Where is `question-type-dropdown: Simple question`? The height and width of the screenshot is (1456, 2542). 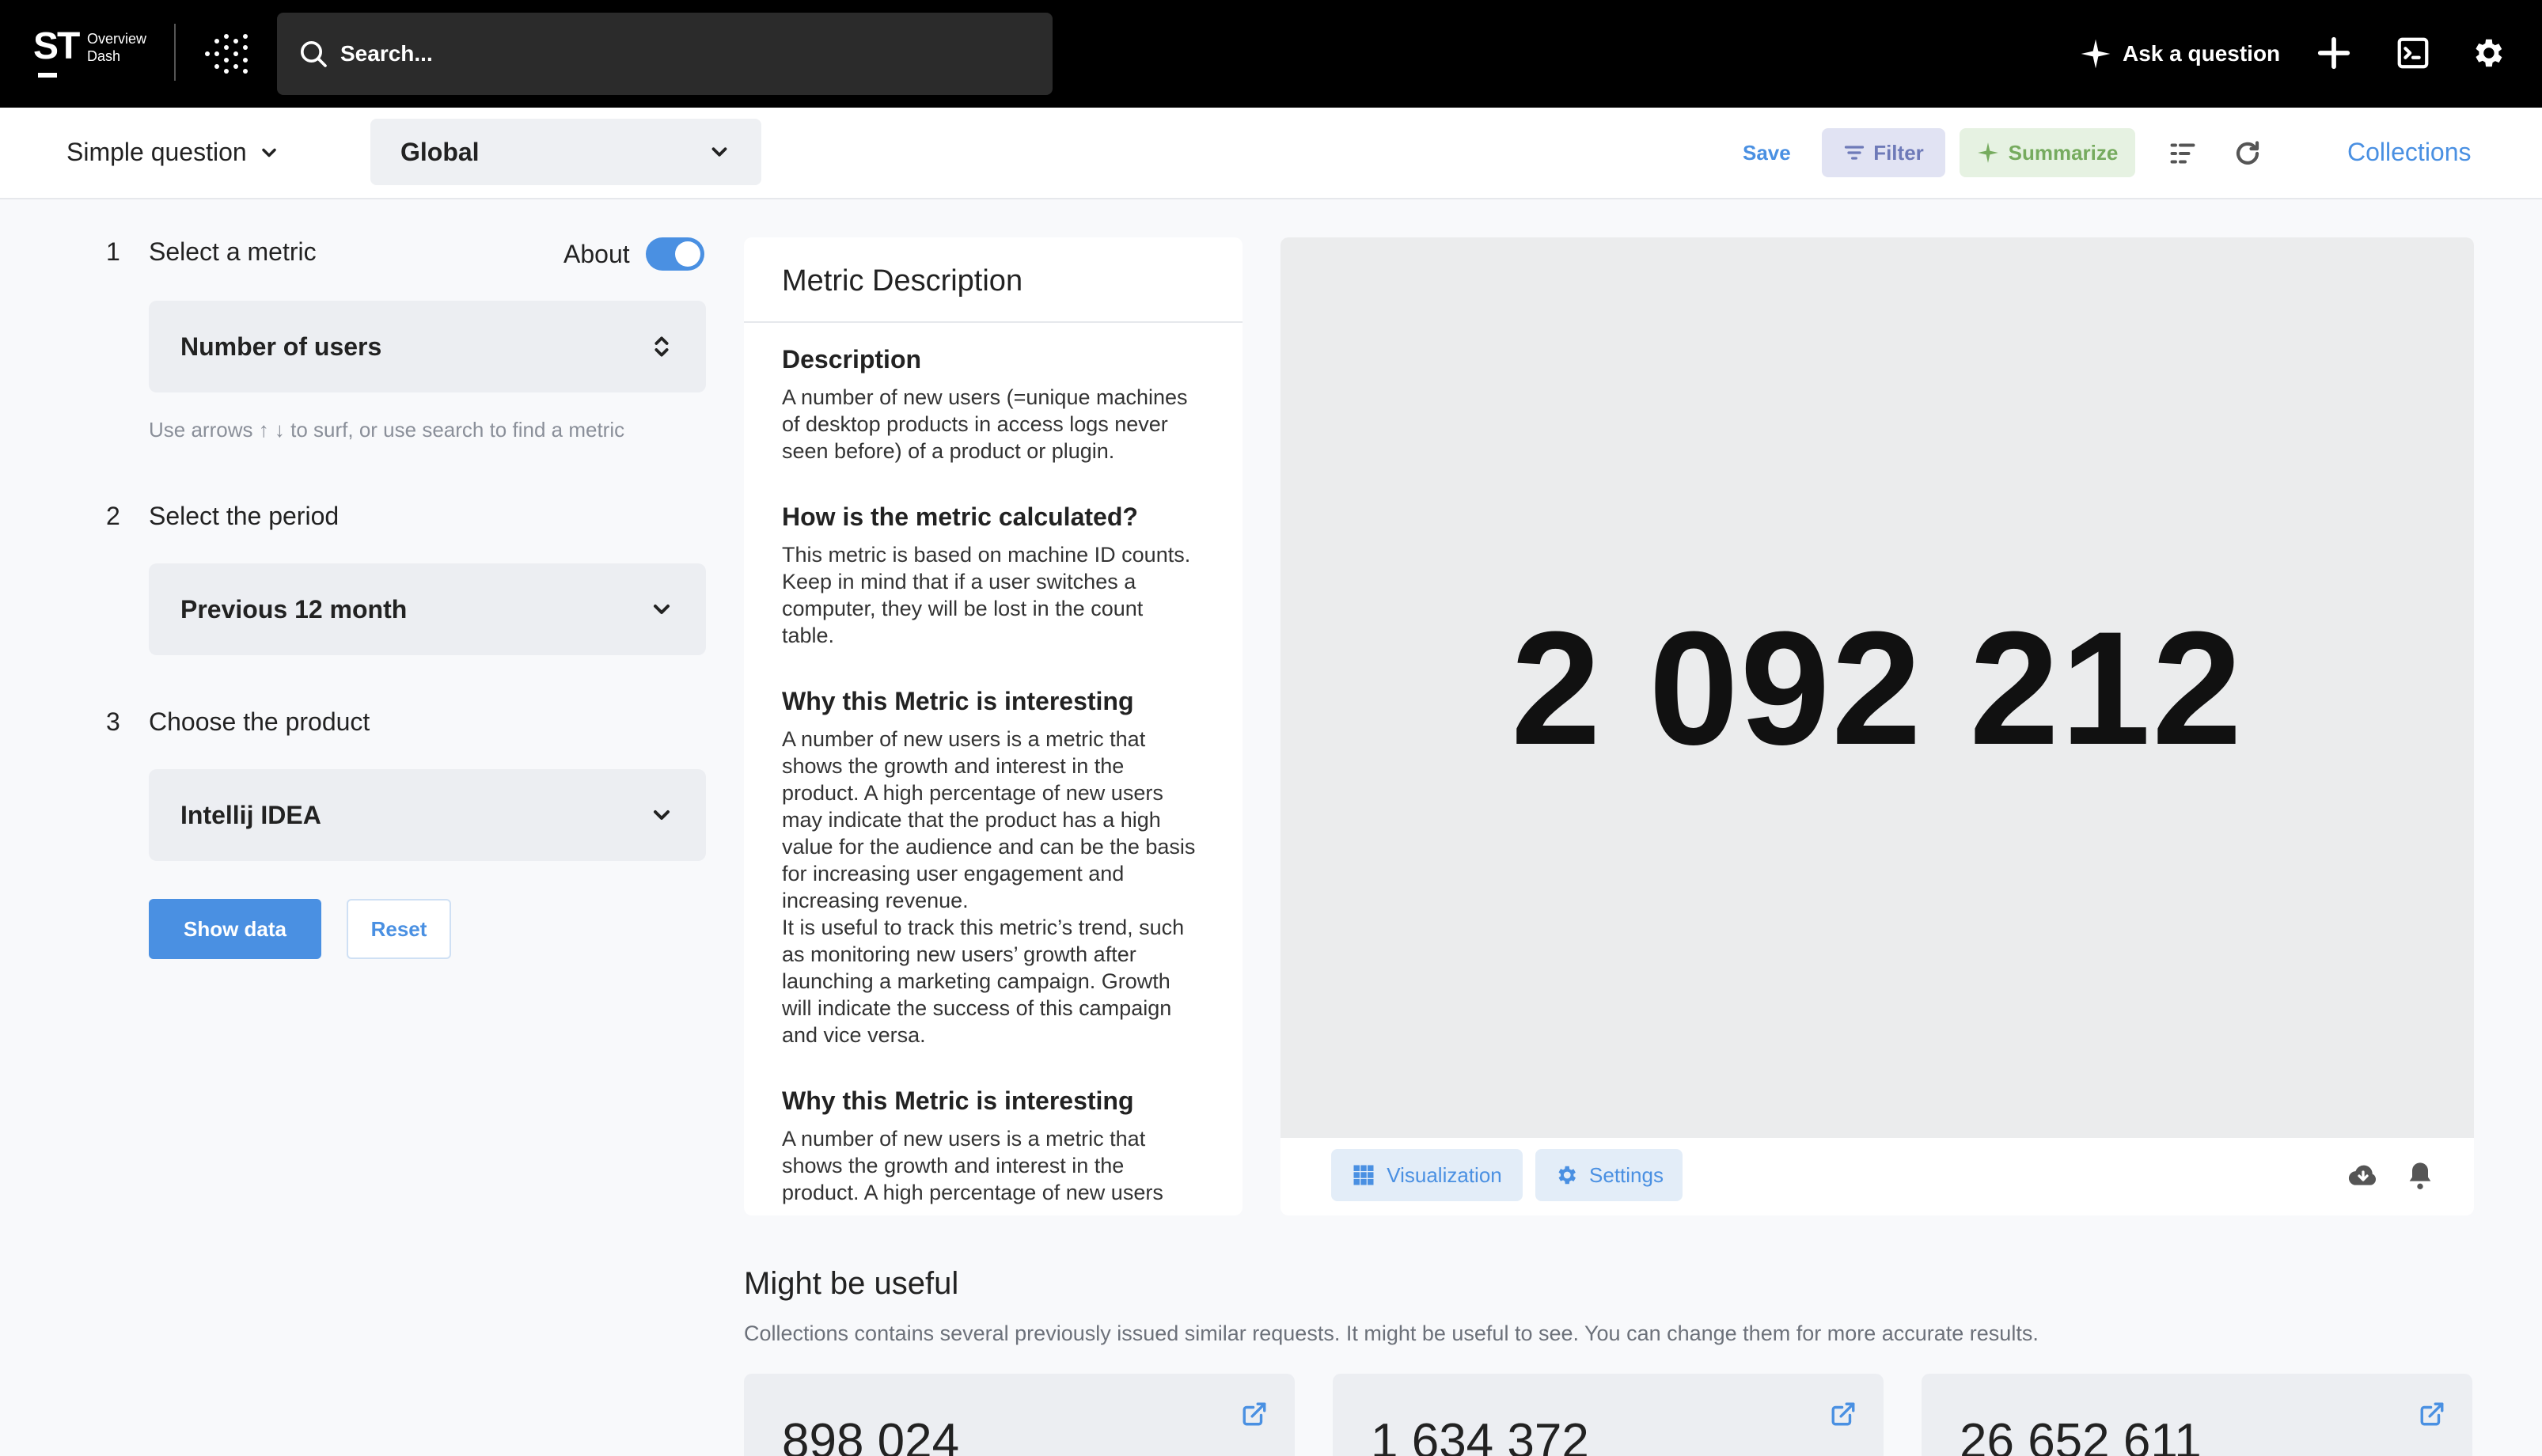 question-type-dropdown: Simple question is located at coordinates (173, 152).